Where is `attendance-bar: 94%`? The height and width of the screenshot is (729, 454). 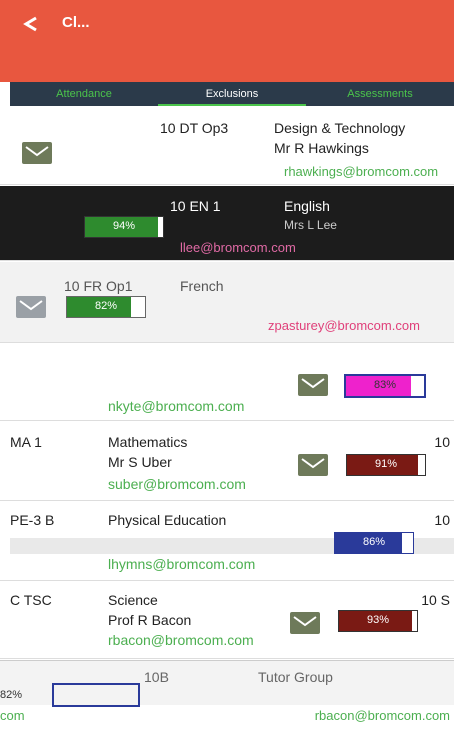
attendance-bar: 94% is located at coordinates (124, 227).